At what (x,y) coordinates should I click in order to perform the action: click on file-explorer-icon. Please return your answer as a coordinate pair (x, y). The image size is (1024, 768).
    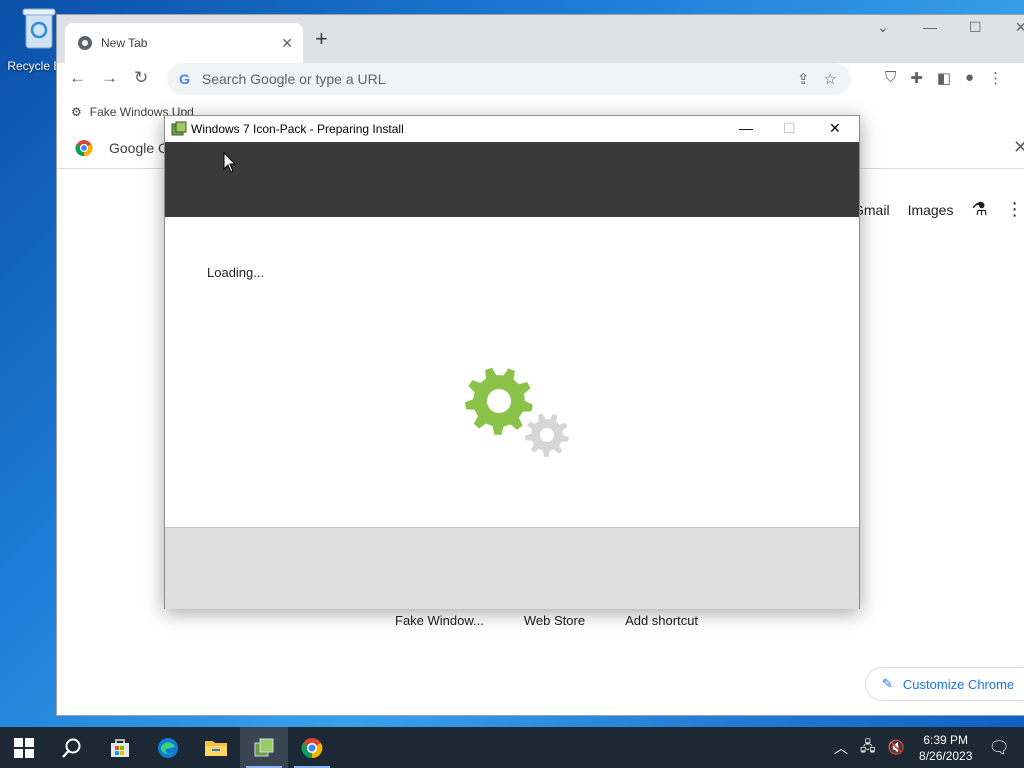
    Looking at the image, I should click on (216, 748).